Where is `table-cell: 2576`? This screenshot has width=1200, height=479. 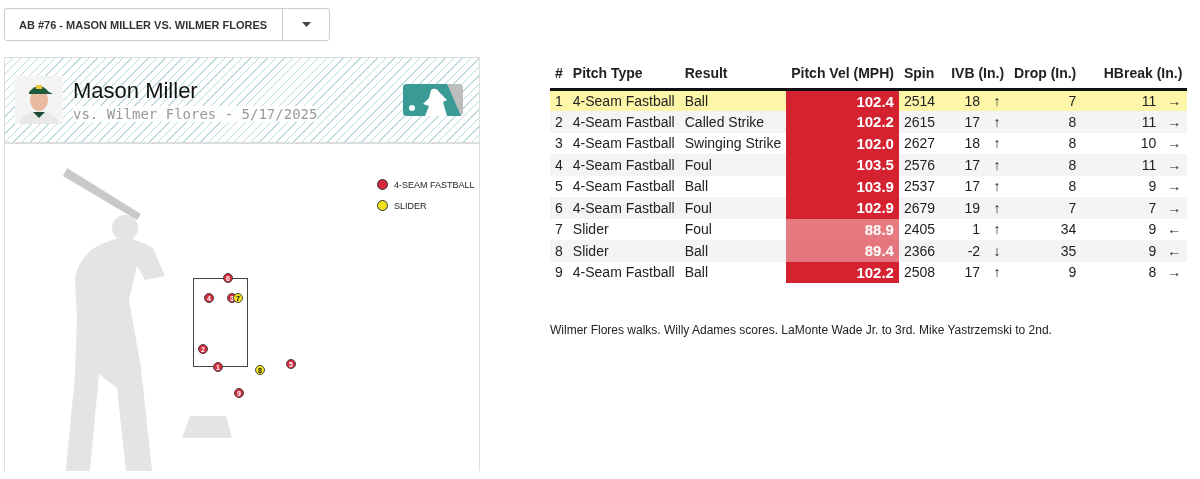 table-cell: 2576 is located at coordinates (919, 165).